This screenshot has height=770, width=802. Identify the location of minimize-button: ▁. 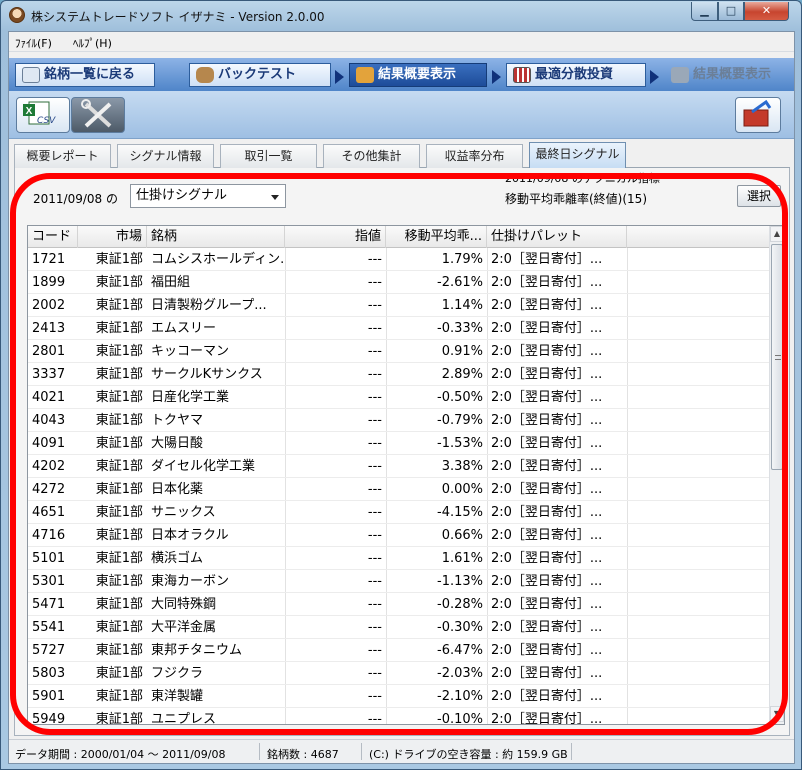
(704, 11).